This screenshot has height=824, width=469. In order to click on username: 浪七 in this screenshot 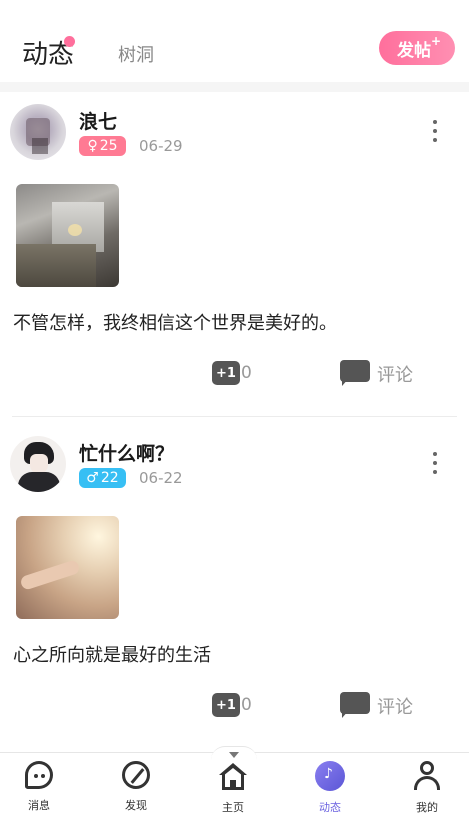, I will do `click(98, 120)`.